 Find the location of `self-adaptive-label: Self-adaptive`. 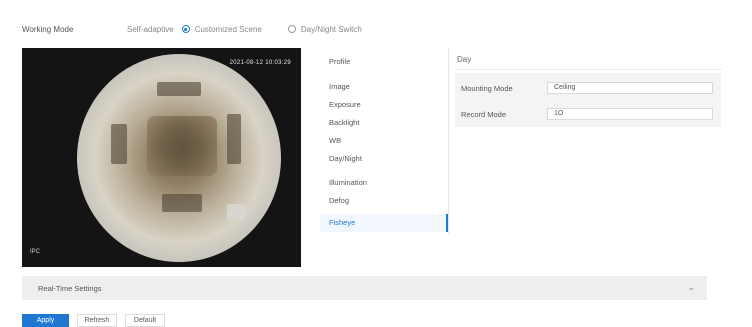

self-adaptive-label: Self-adaptive is located at coordinates (150, 29).